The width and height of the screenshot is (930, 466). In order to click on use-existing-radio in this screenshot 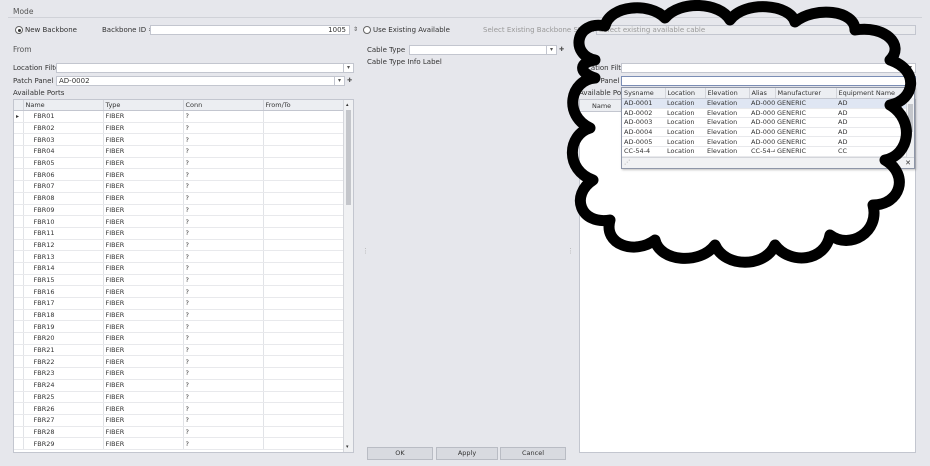, I will do `click(367, 30)`.